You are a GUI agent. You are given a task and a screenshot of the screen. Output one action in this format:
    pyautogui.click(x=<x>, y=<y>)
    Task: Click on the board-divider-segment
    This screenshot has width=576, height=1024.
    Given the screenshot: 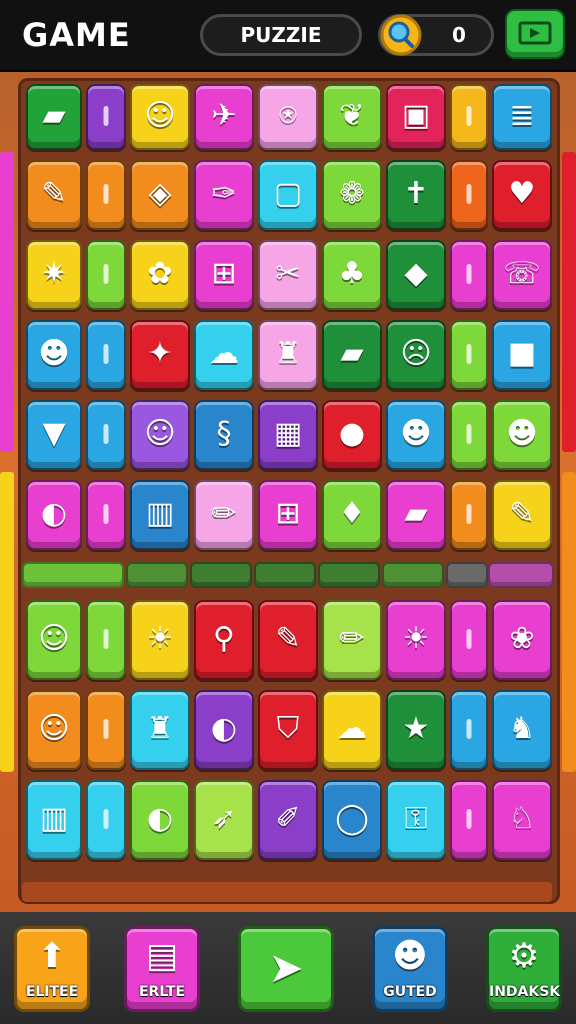 What is the action you would take?
    pyautogui.click(x=73, y=575)
    